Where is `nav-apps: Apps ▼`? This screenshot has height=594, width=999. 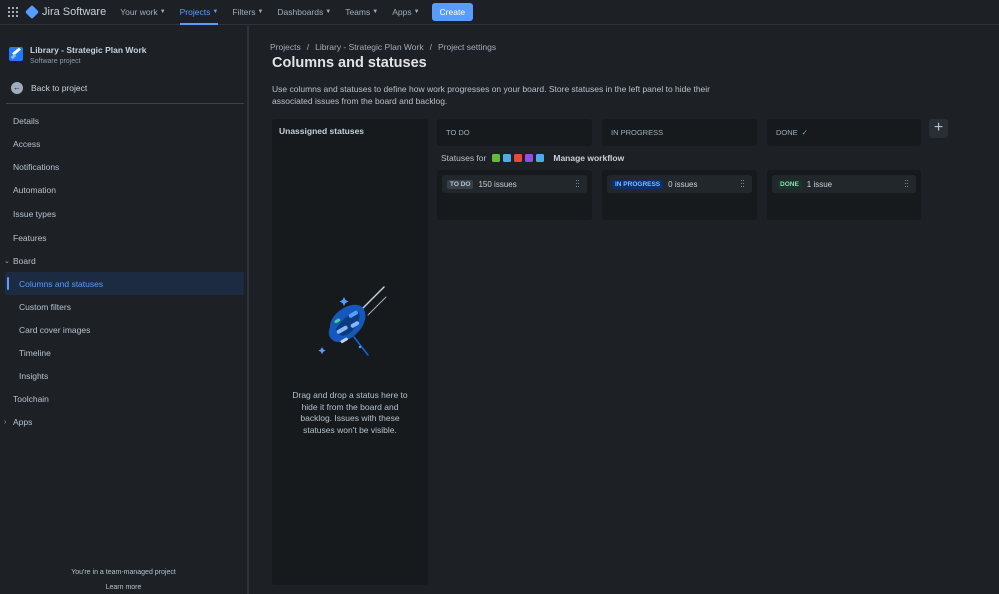
nav-apps: Apps ▼ is located at coordinates (405, 12).